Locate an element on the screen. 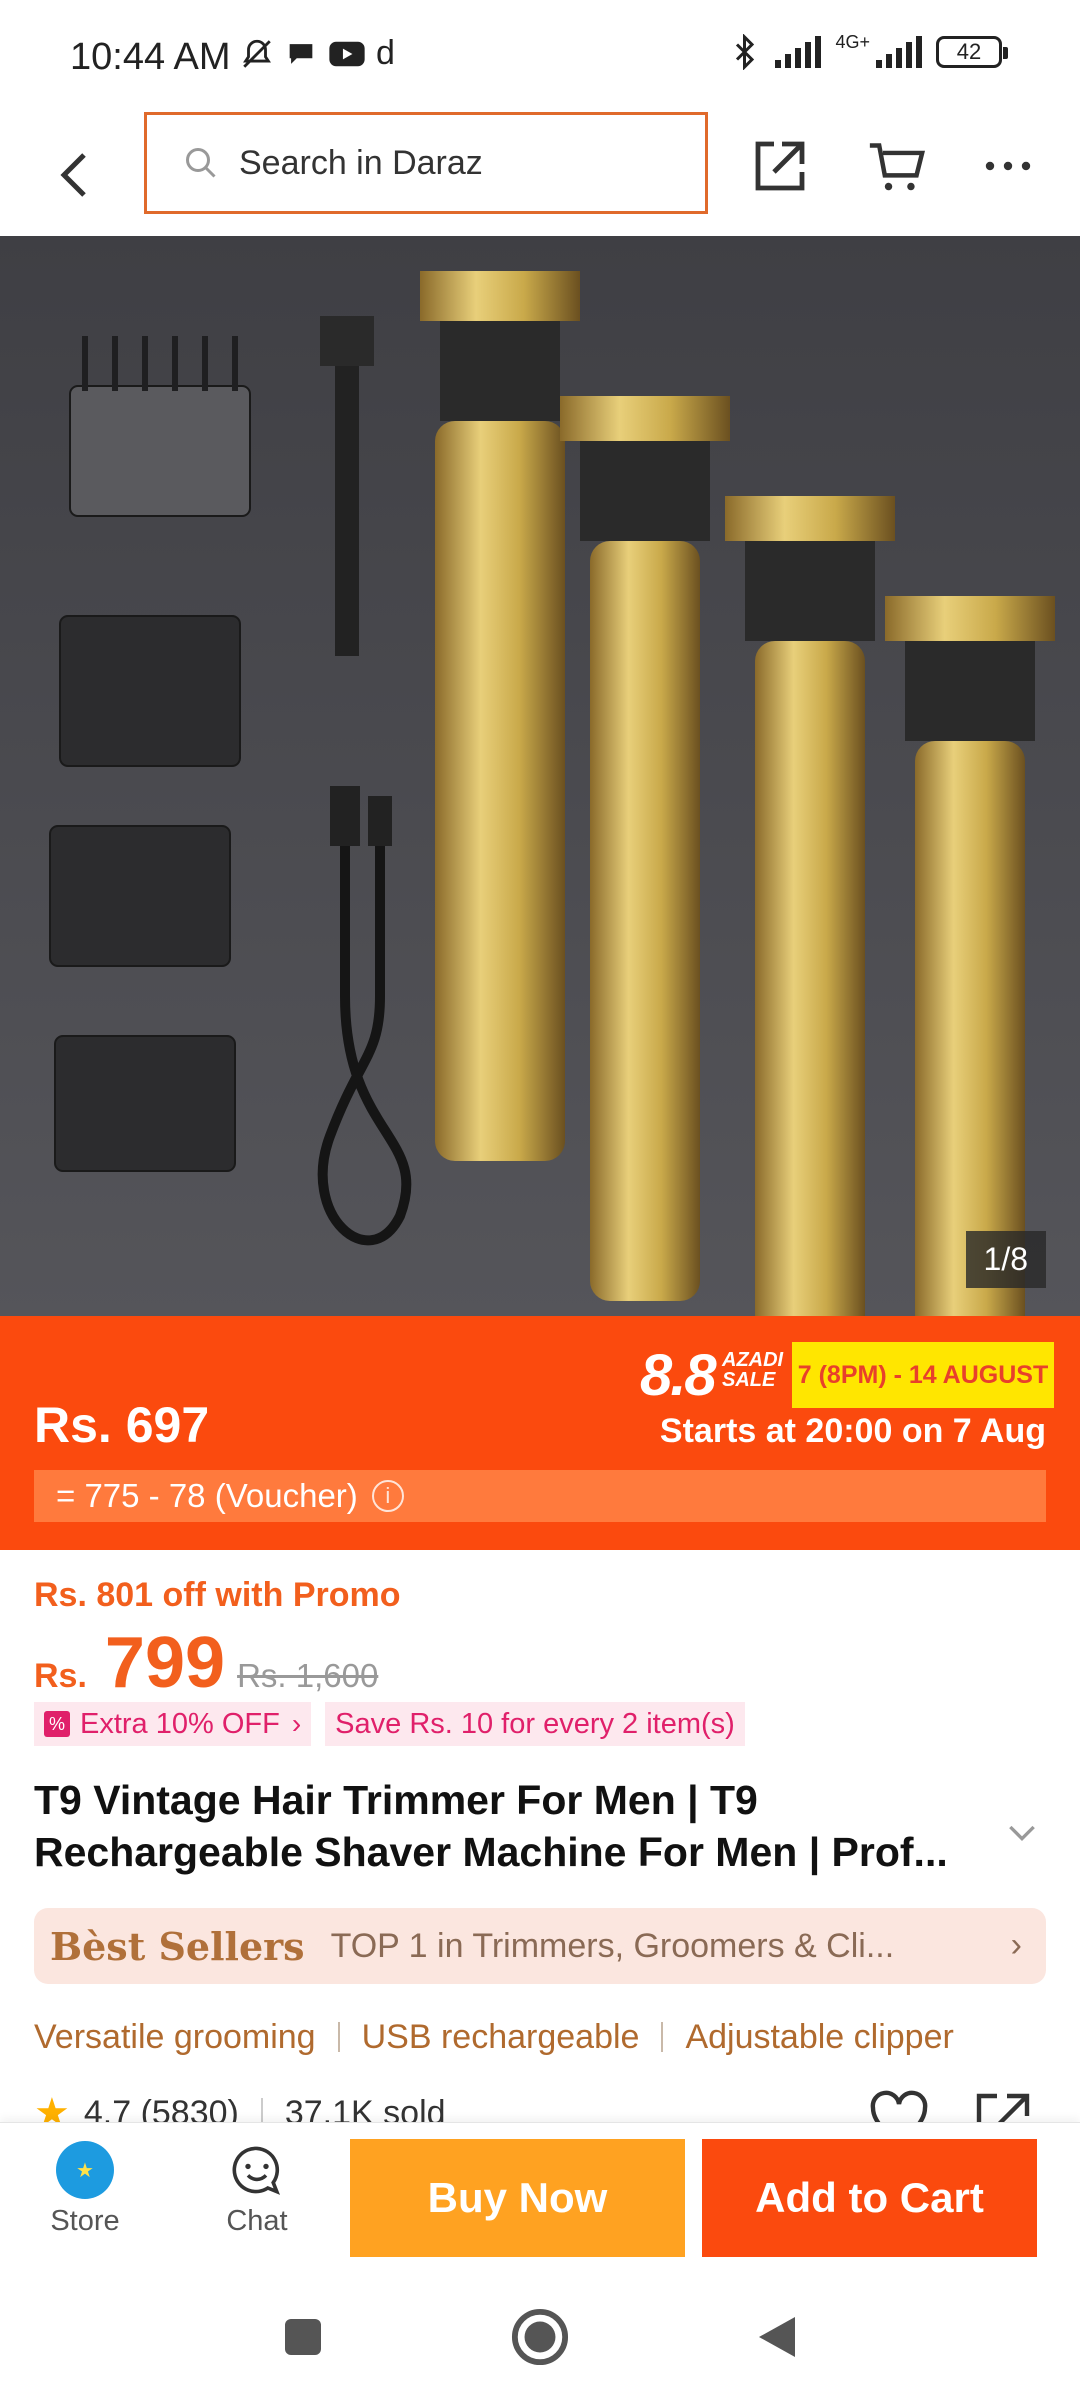 The image size is (1080, 2400). signal-icon is located at coordinates (798, 52).